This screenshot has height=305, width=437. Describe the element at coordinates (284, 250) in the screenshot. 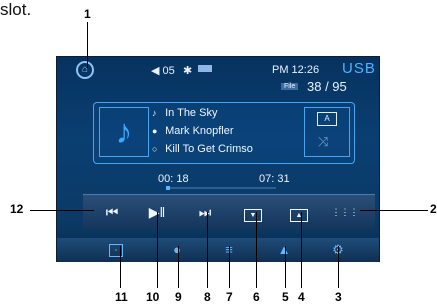

I see `navigation-icon: ▲` at that location.